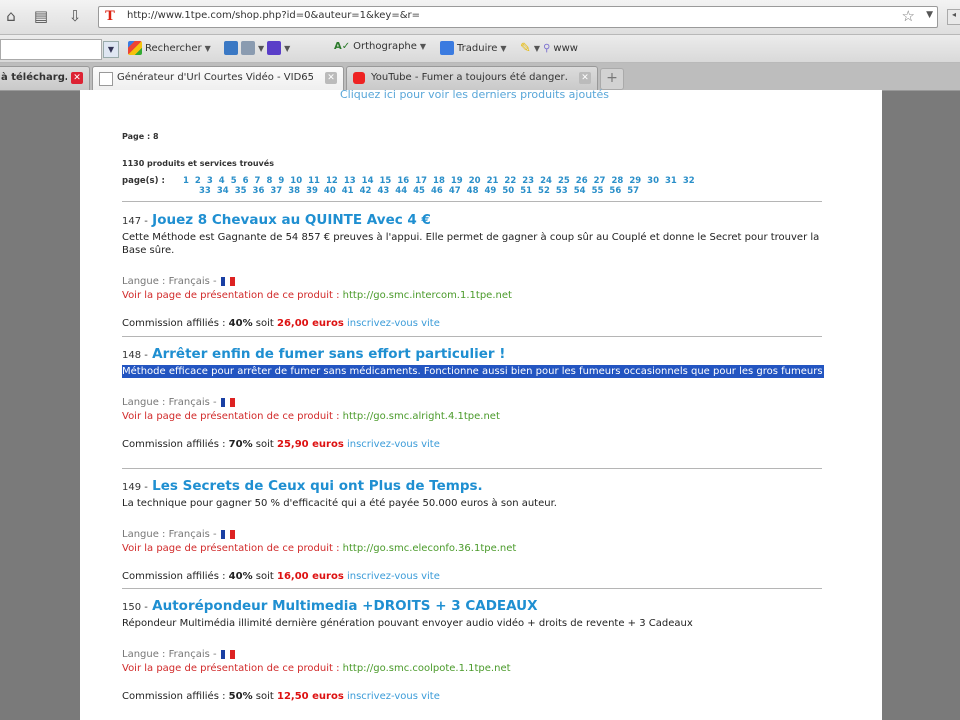 The width and height of the screenshot is (960, 720). Describe the element at coordinates (223, 191) in the screenshot. I see `page-link: 34` at that location.